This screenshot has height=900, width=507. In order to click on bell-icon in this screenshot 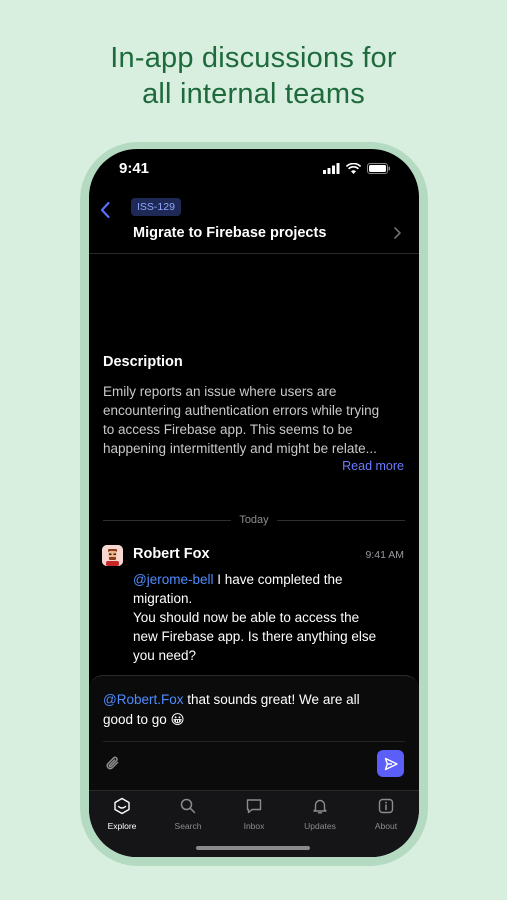, I will do `click(320, 806)`.